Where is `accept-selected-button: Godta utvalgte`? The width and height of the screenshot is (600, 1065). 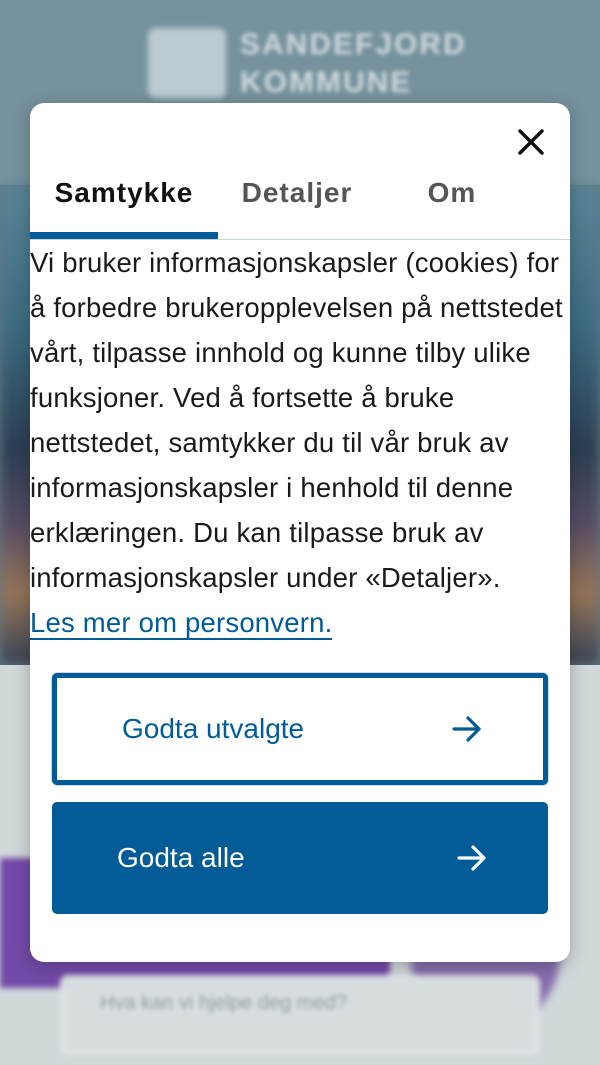 accept-selected-button: Godta utvalgte is located at coordinates (300, 729).